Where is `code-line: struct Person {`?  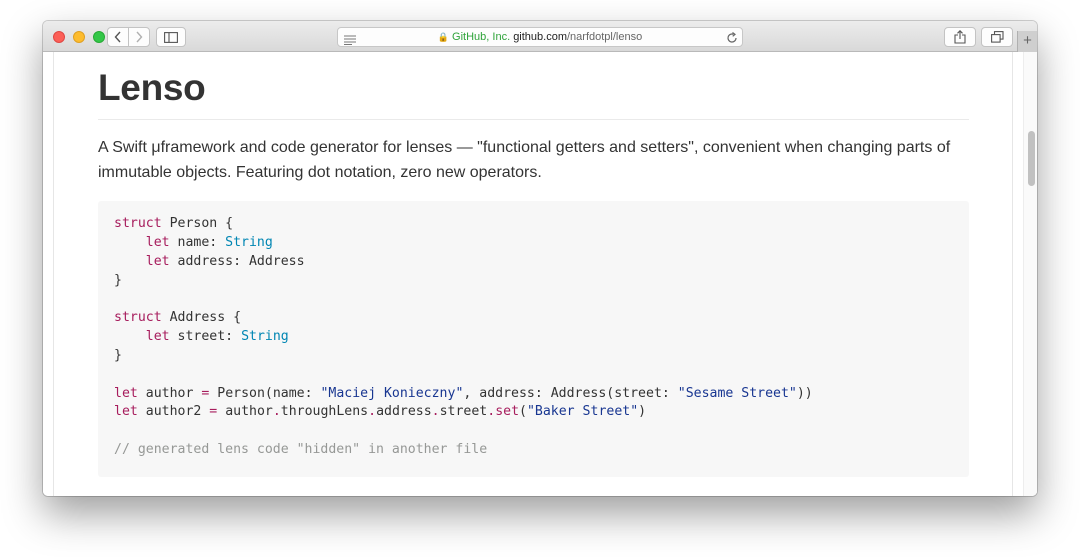 code-line: struct Person { is located at coordinates (533, 224).